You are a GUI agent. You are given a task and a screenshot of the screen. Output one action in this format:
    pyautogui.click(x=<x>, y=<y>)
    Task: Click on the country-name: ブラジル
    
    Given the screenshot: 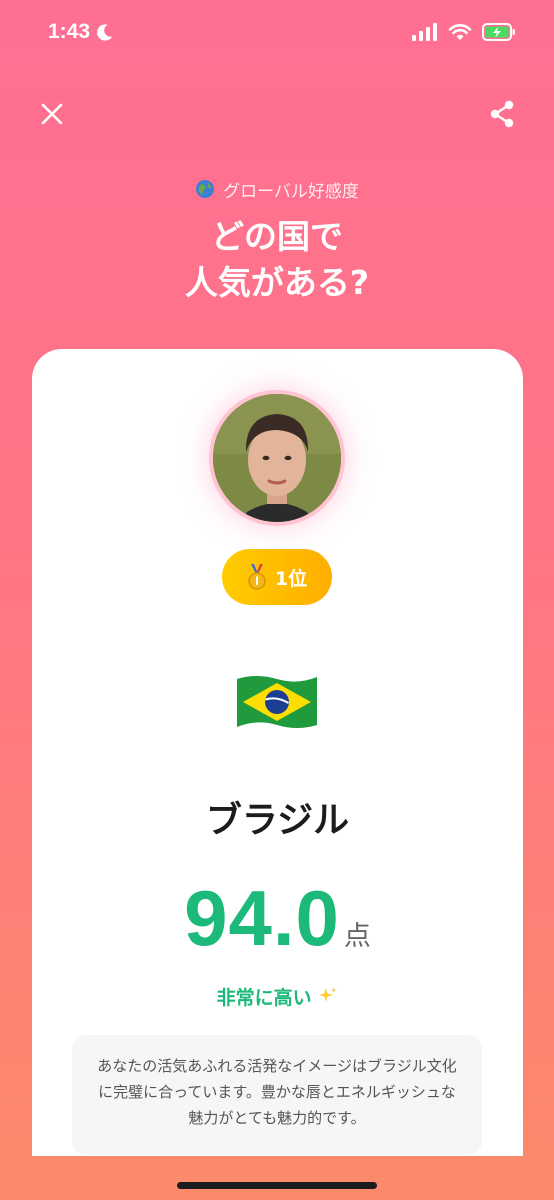 What is the action you would take?
    pyautogui.click(x=277, y=820)
    